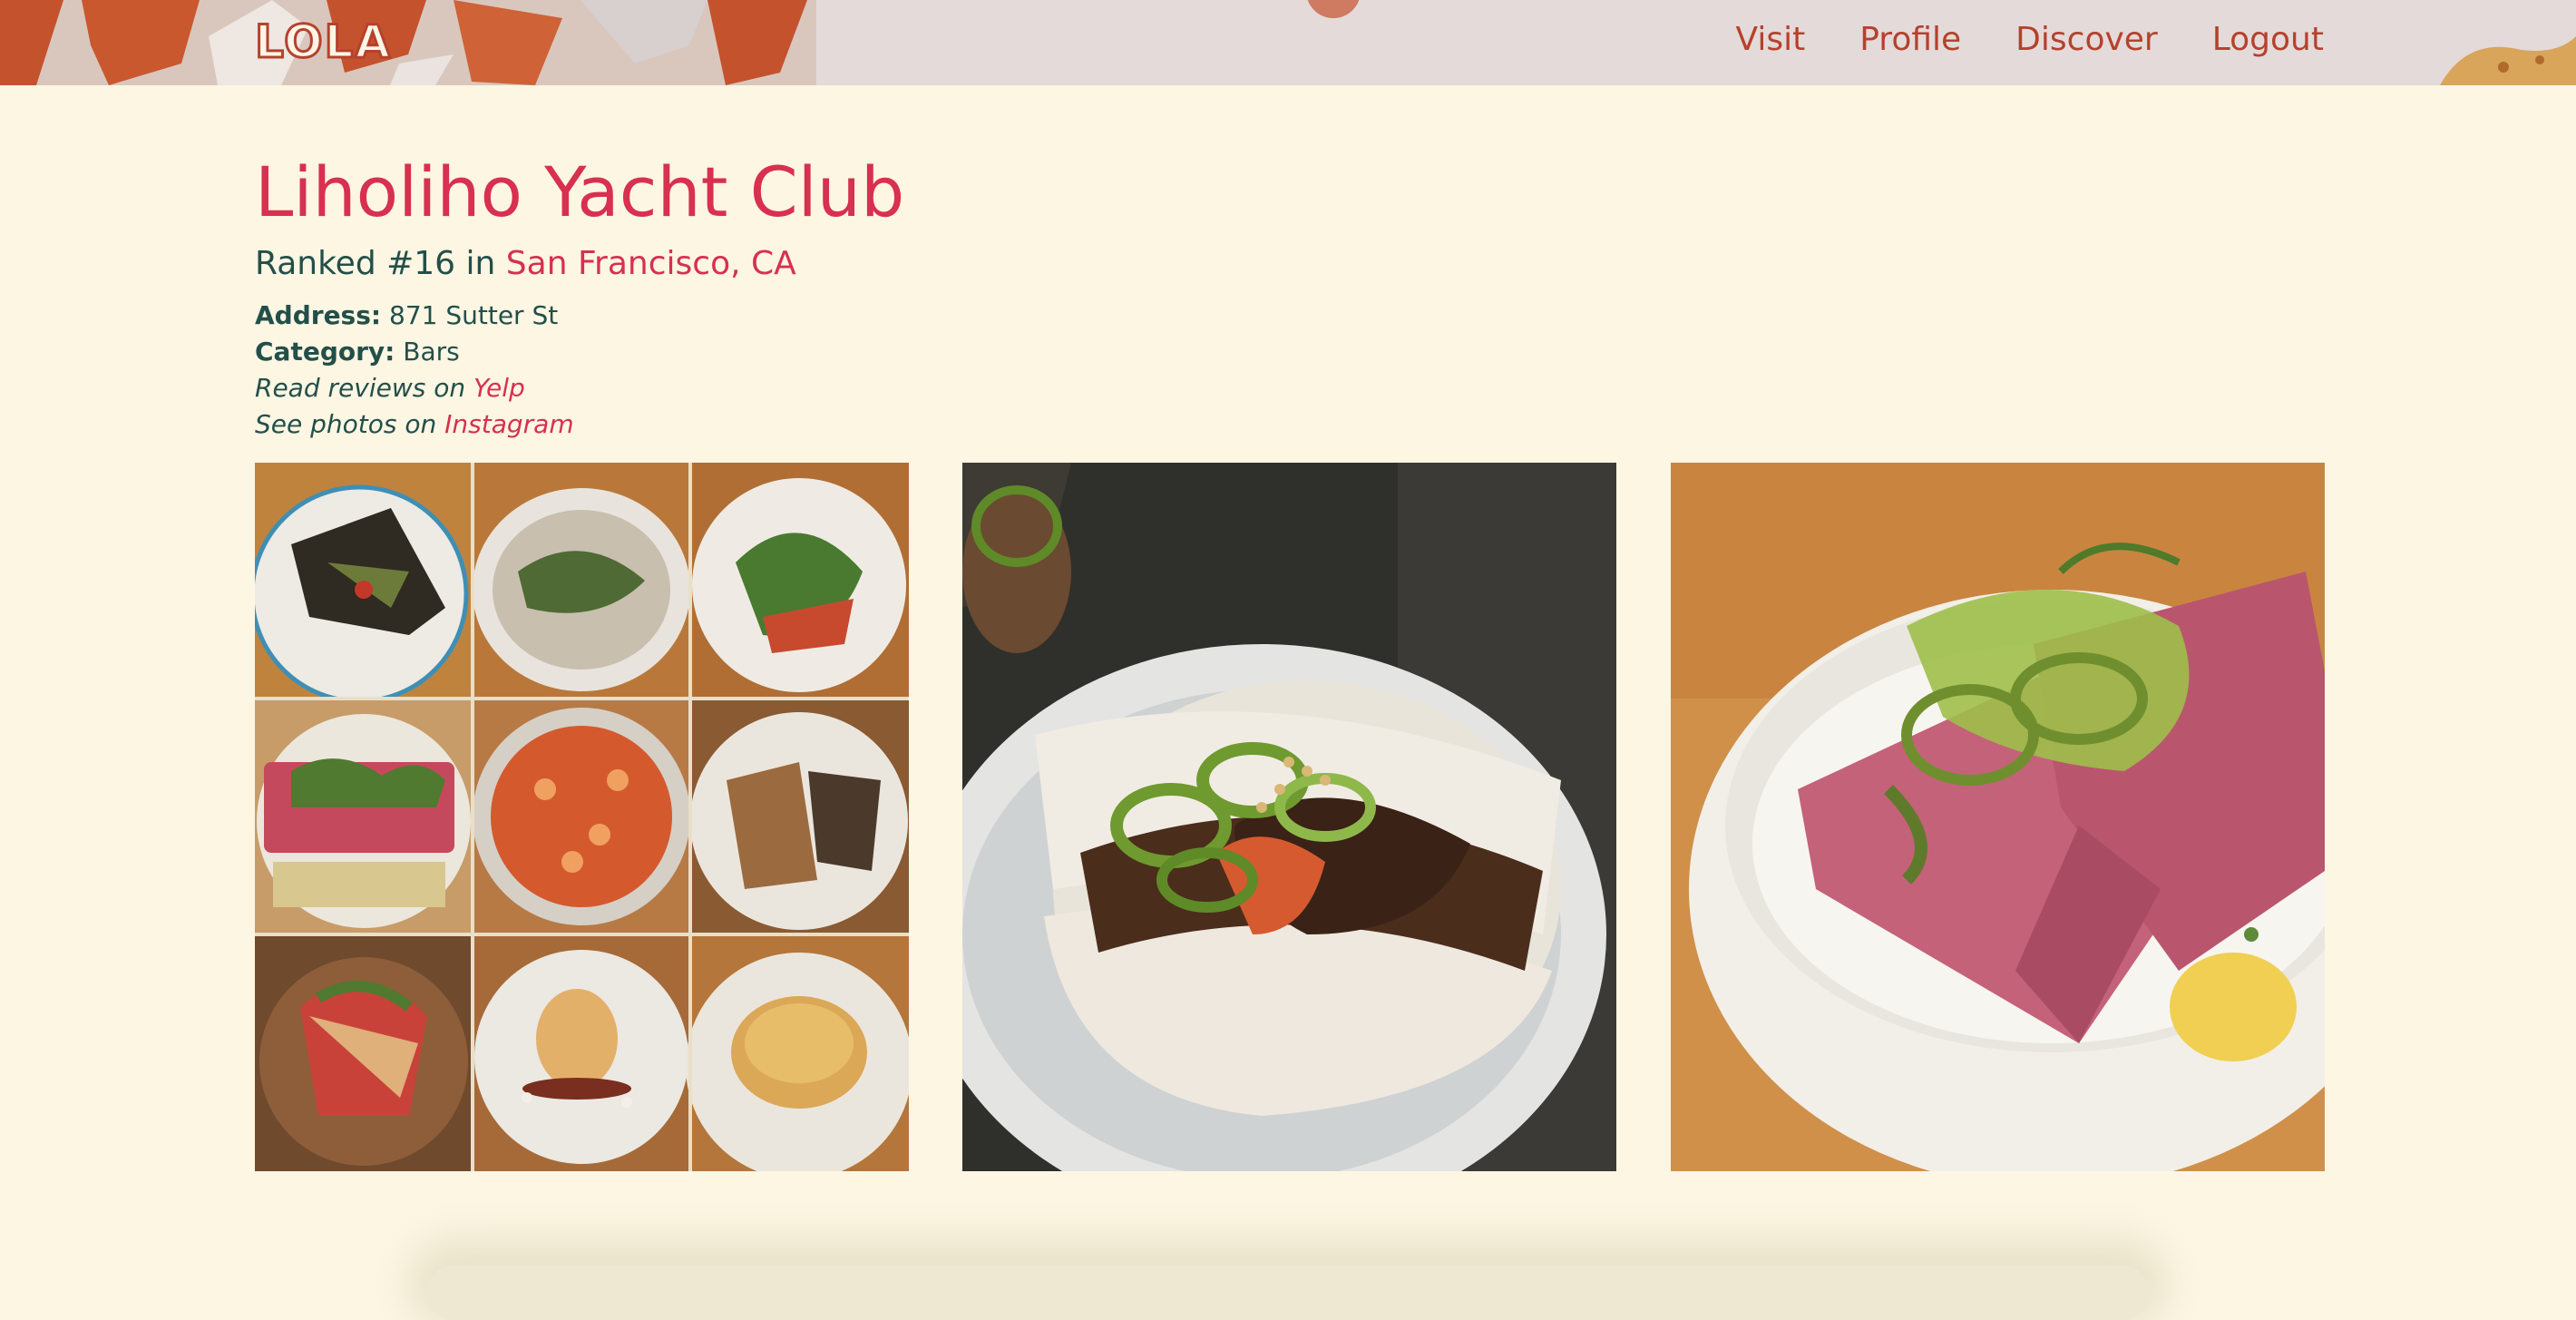  I want to click on reviews-row: Read reviews on Yelp, so click(1289, 388).